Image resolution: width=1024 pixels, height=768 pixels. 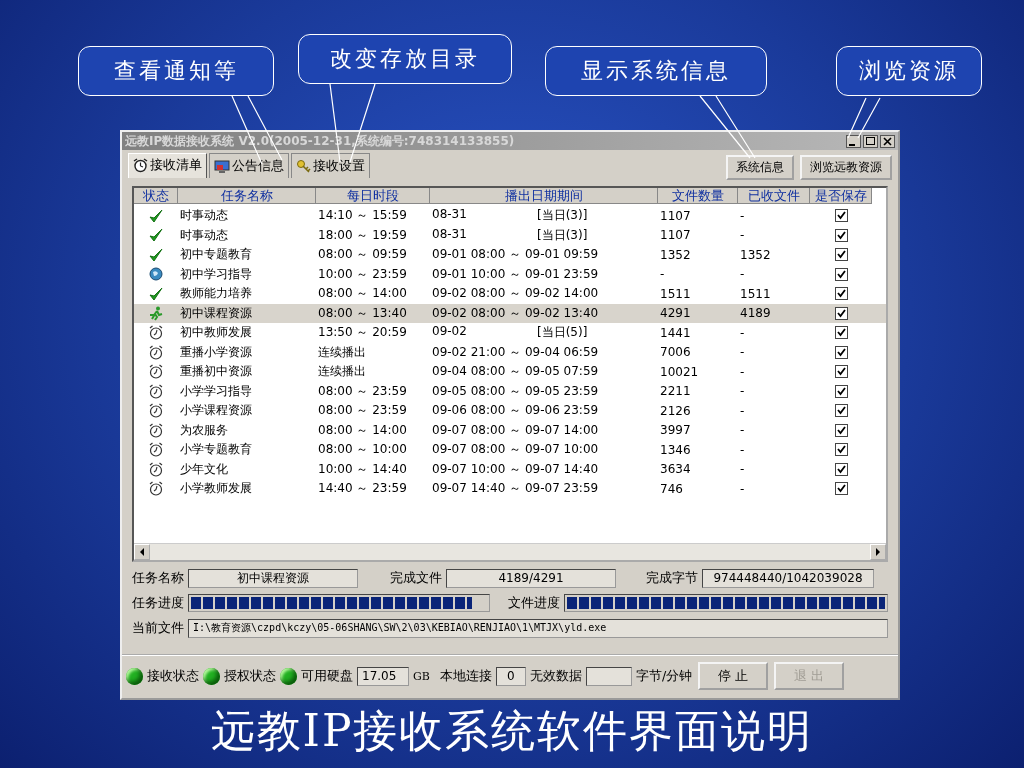 I want to click on table-cell-text: 教师能力培养, so click(x=215, y=294).